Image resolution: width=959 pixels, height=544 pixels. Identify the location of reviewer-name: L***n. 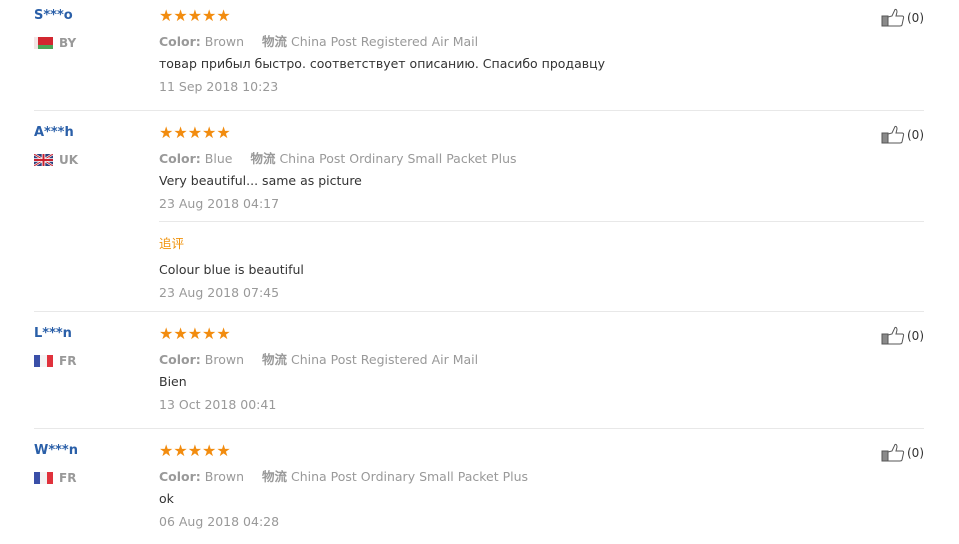
(53, 333).